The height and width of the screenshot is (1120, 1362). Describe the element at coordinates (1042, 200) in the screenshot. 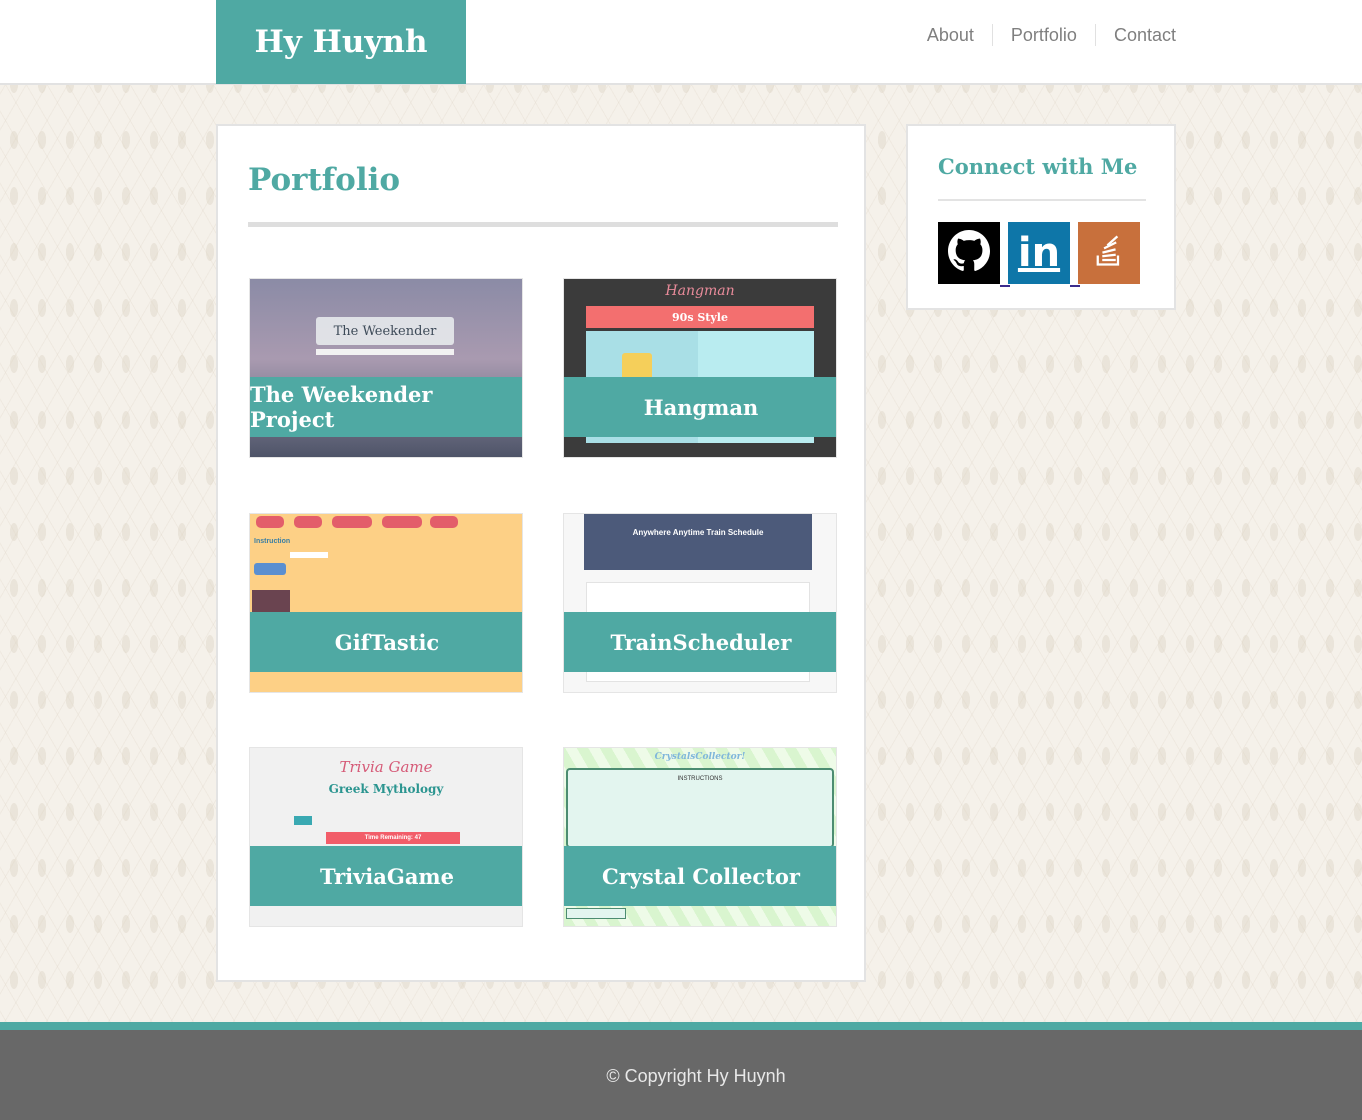

I see `connect-divider` at that location.